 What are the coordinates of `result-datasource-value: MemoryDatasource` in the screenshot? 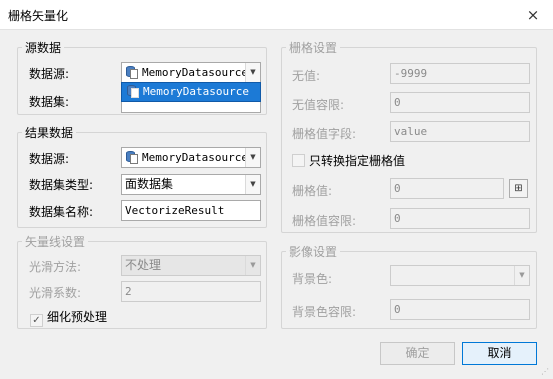 It's located at (195, 157).